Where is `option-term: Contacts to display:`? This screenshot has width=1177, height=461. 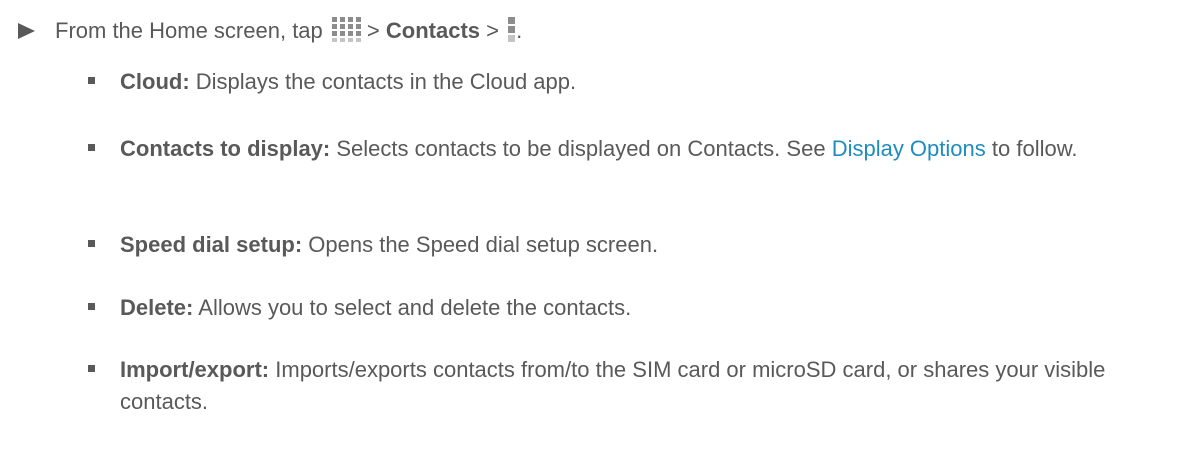
option-term: Contacts to display: is located at coordinates (225, 148).